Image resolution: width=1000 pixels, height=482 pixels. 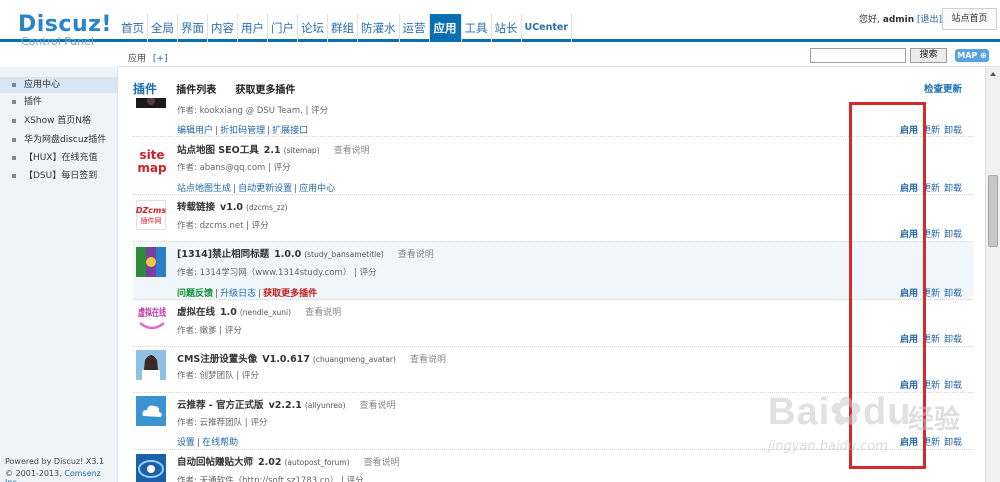 What do you see at coordinates (195, 294) in the screenshot?
I see `plugin-link-feedback: 问题反馈` at bounding box center [195, 294].